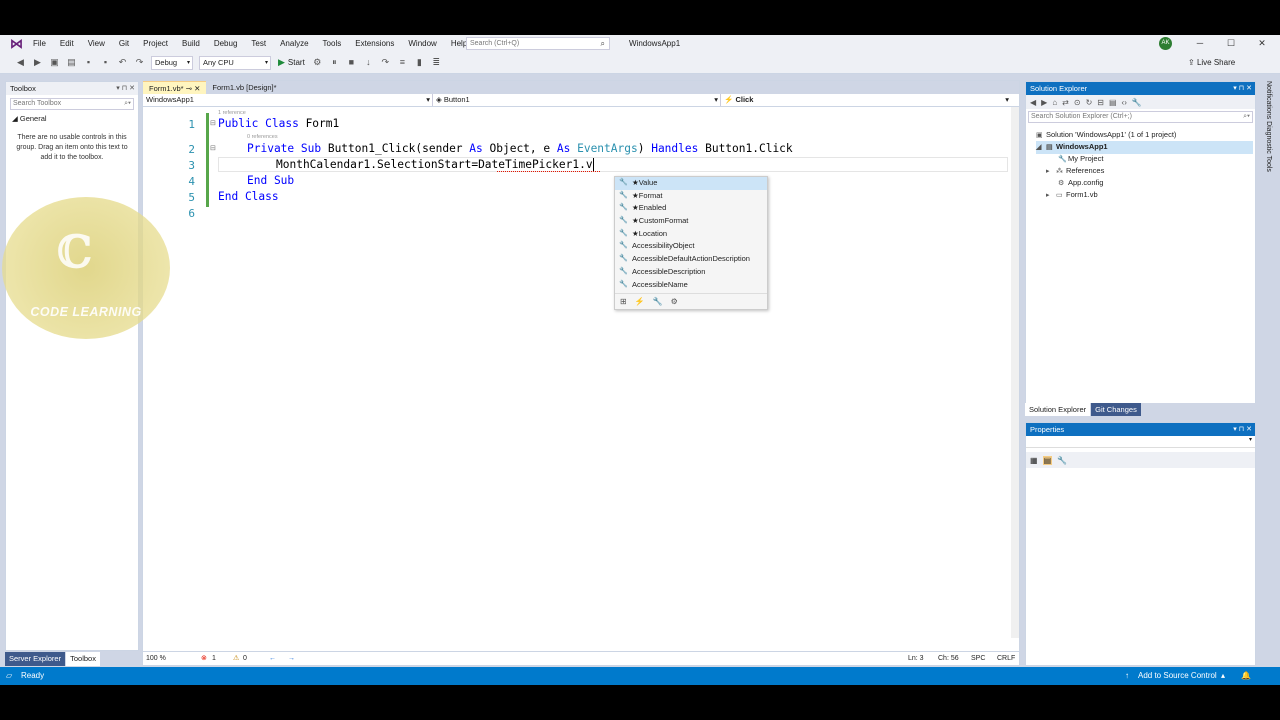 The height and width of the screenshot is (720, 1280). Describe the element at coordinates (691, 259) in the screenshot. I see `completion-item: 🔧 AccessibleDefaultActionDescription` at that location.